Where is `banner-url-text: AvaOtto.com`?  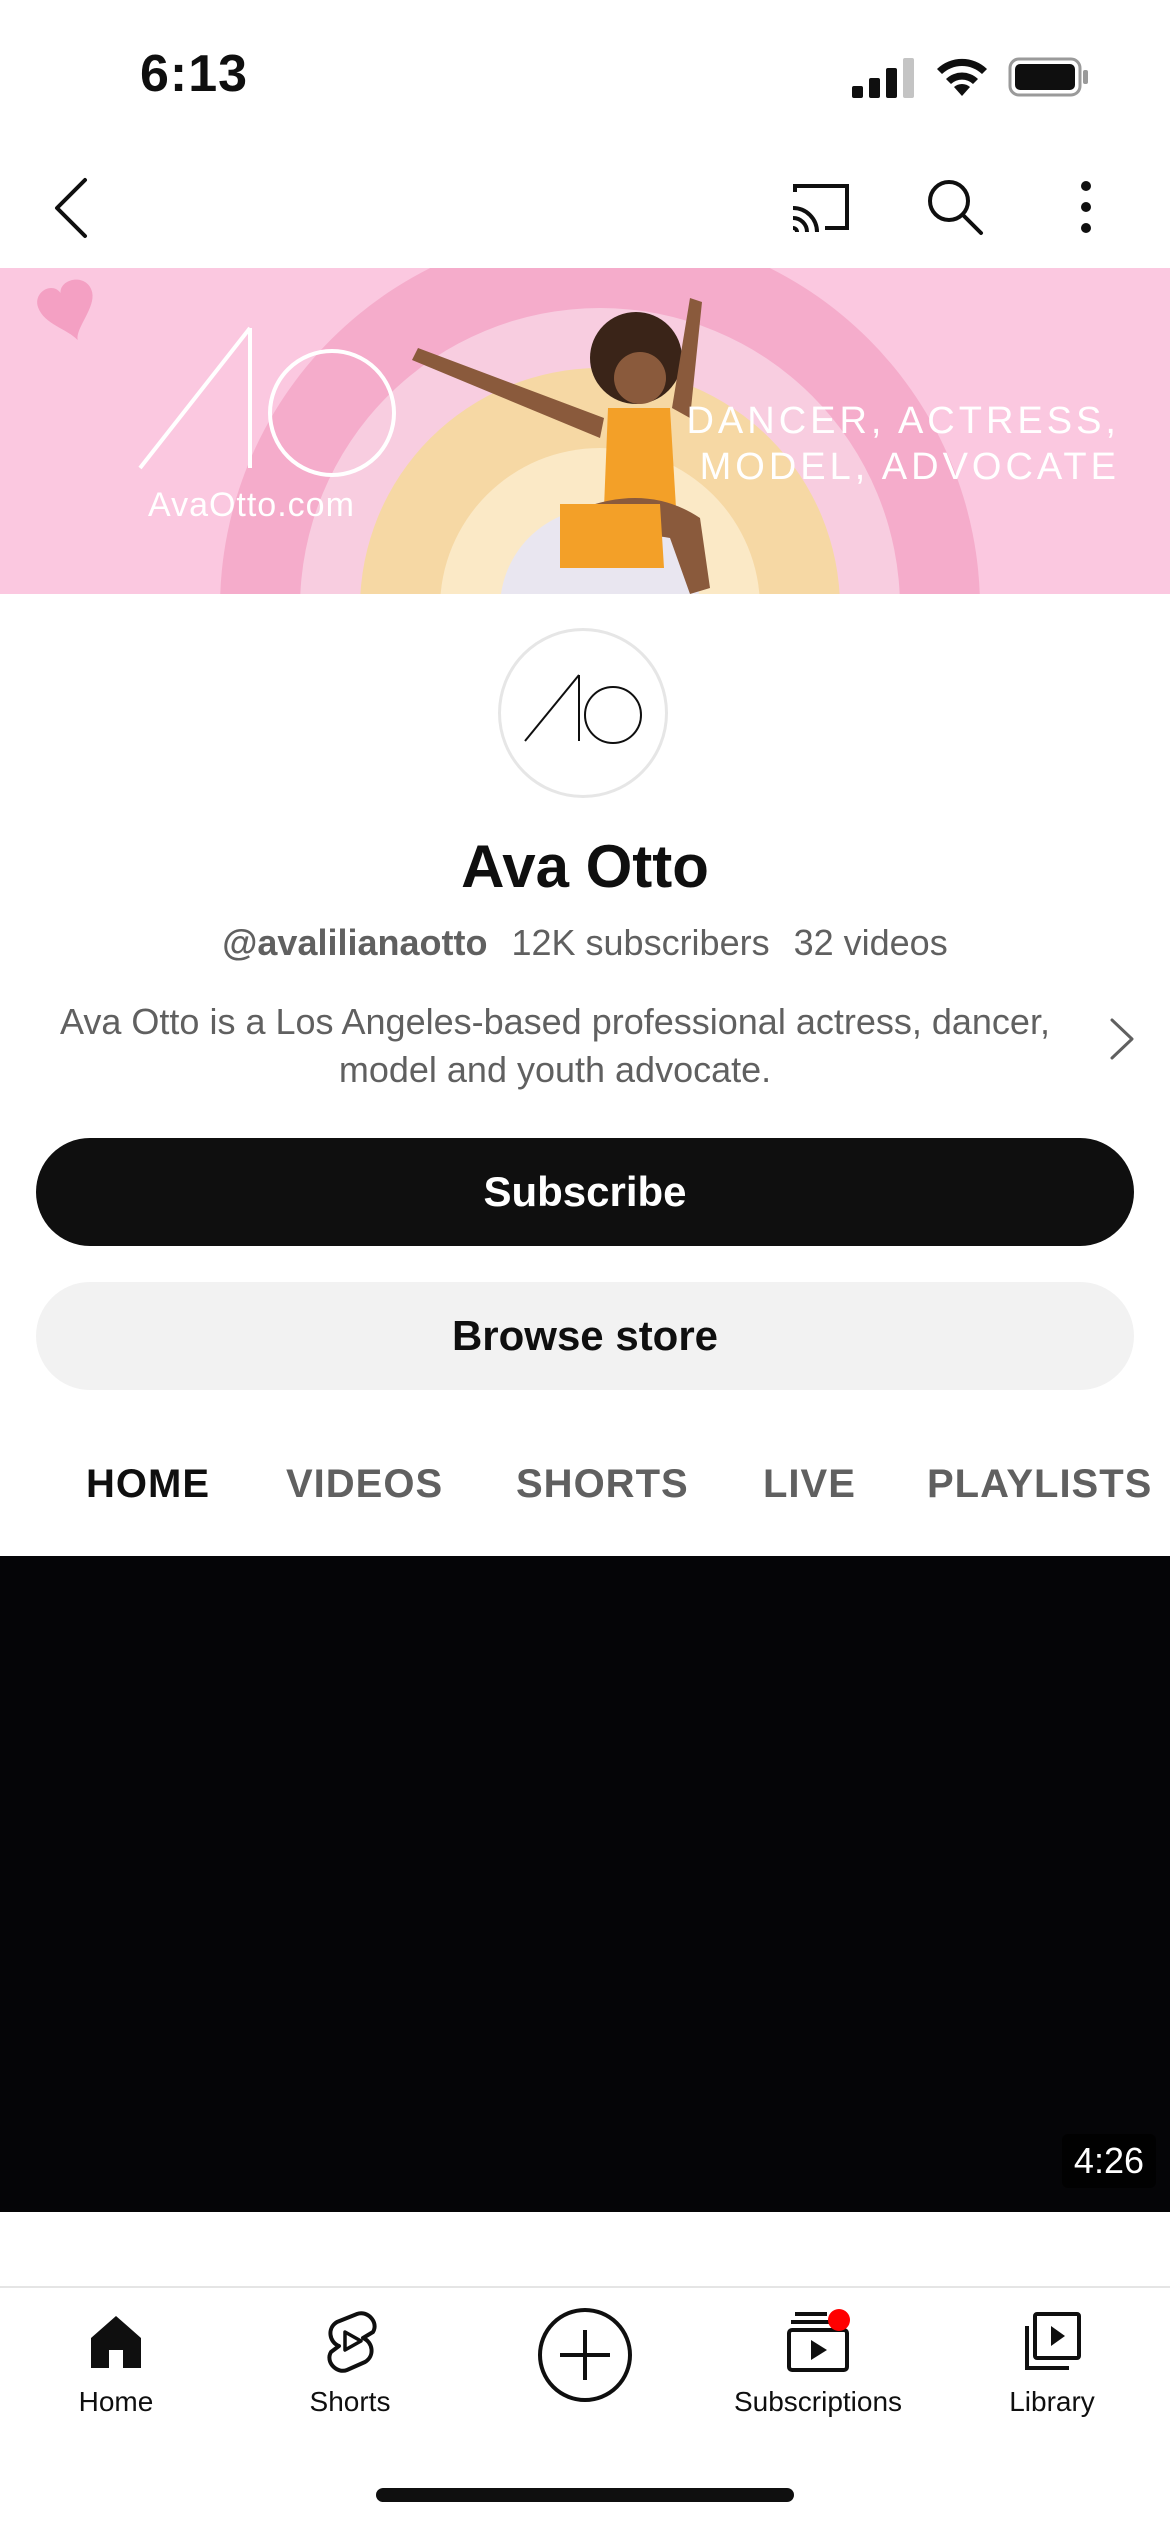 banner-url-text: AvaOtto.com is located at coordinates (251, 505).